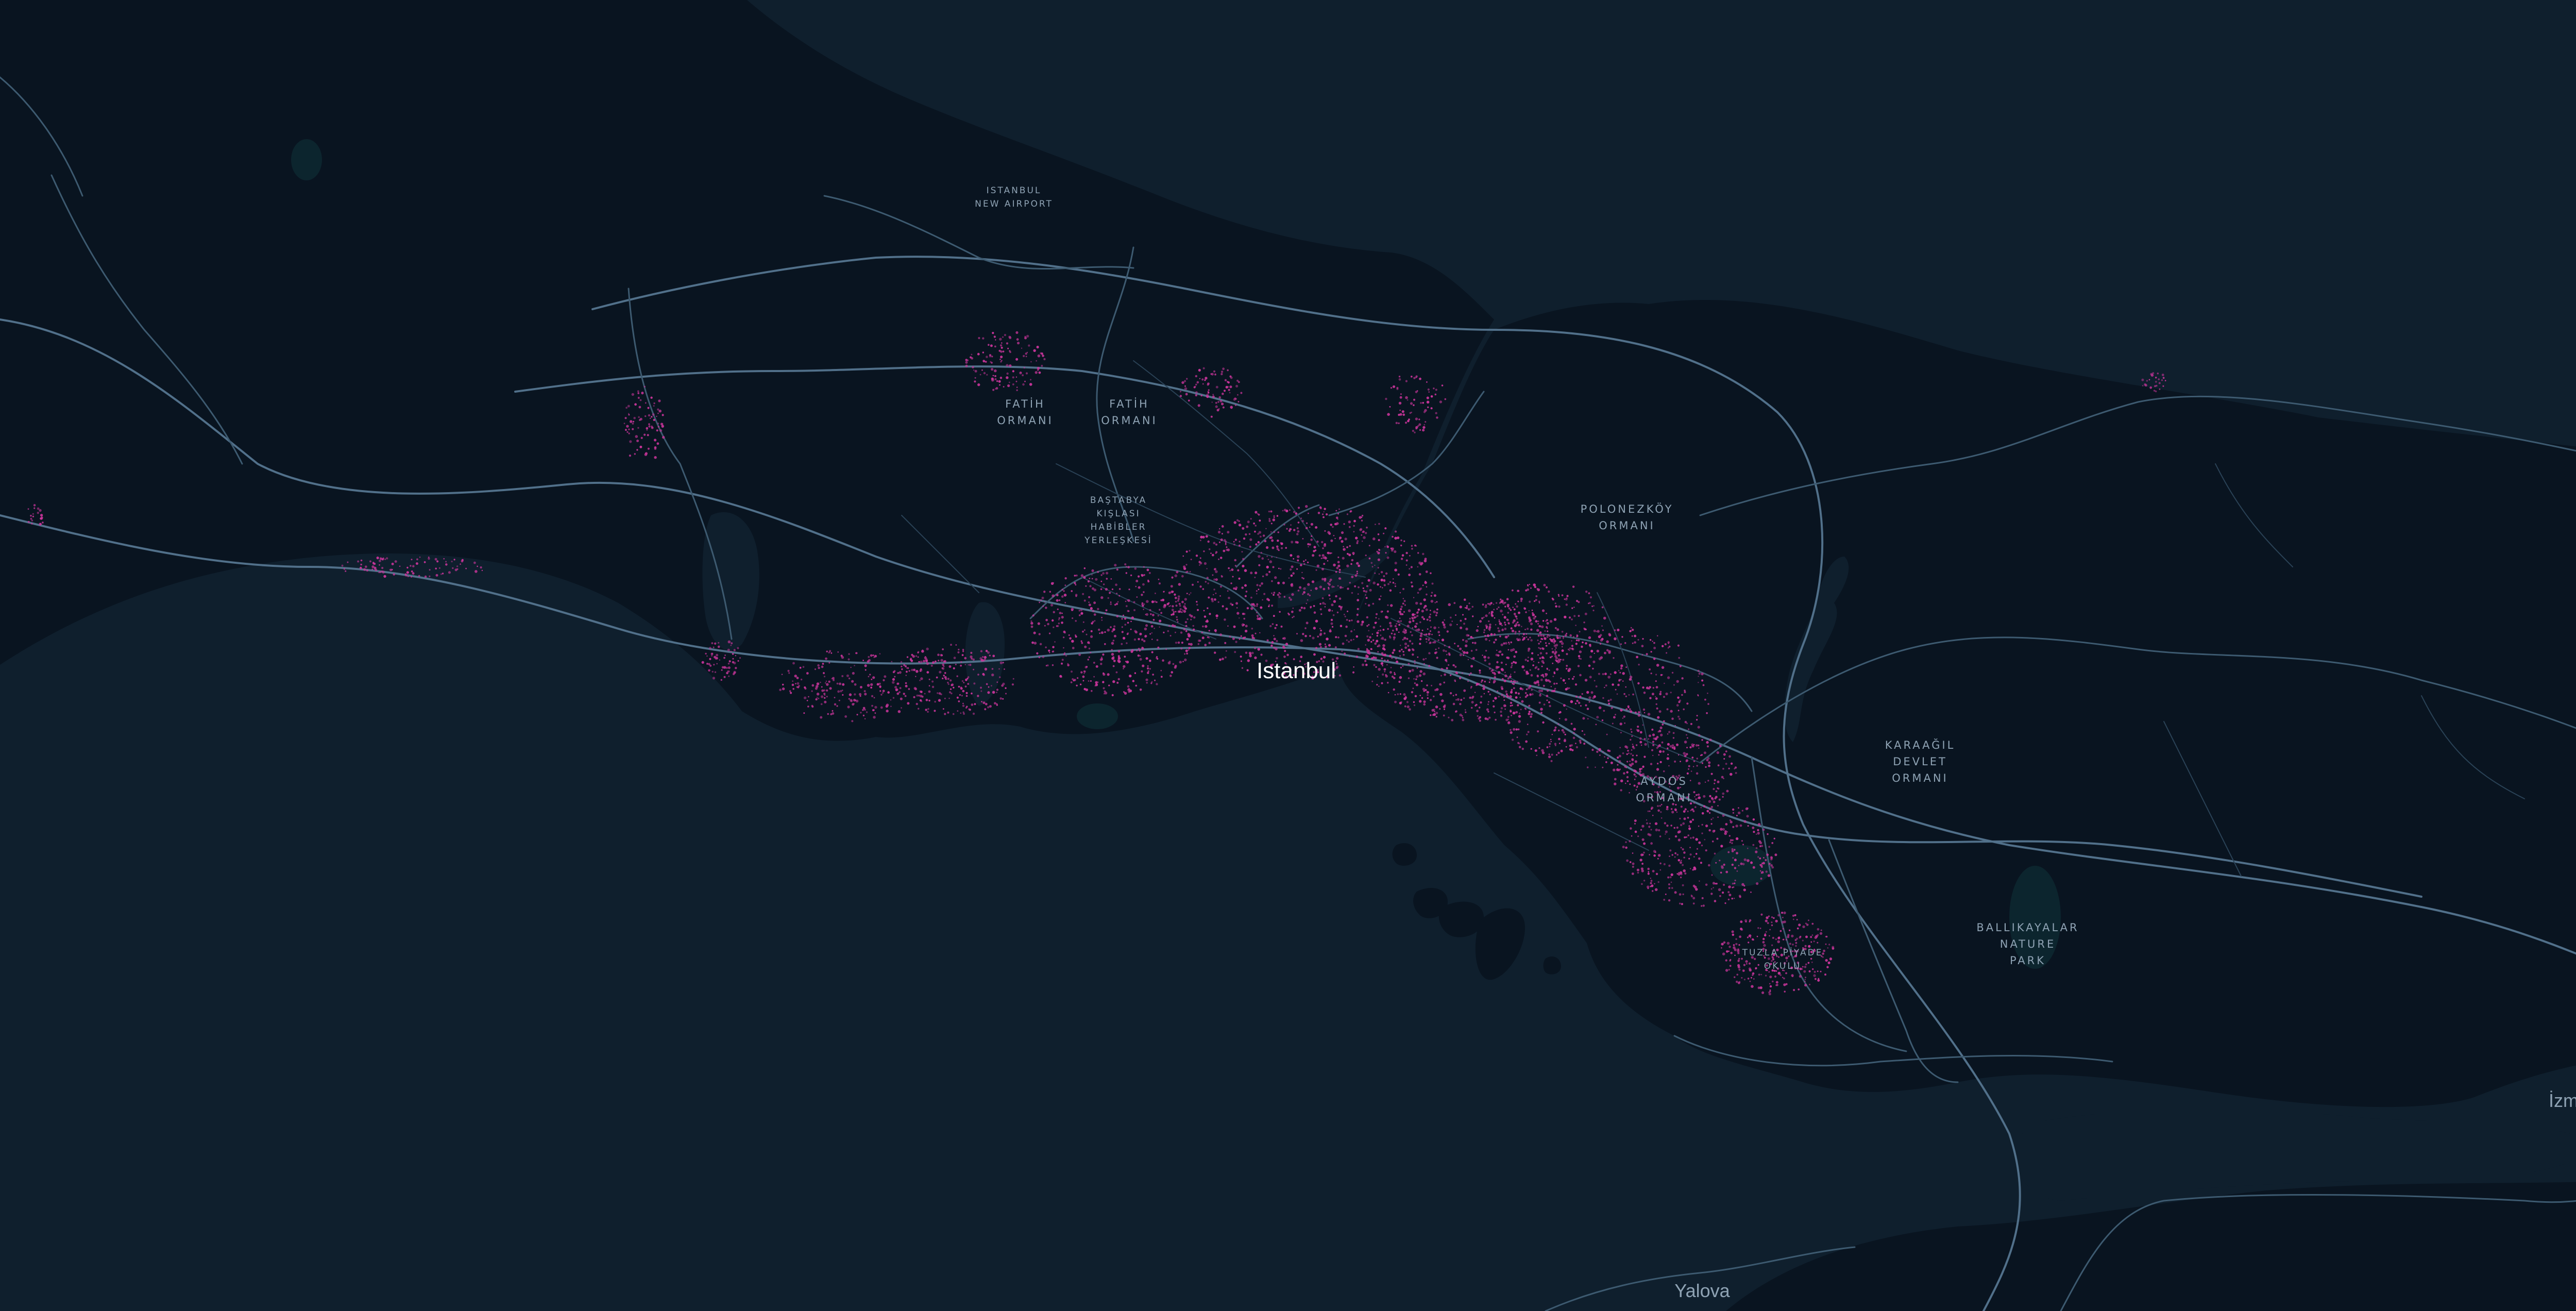 The height and width of the screenshot is (1311, 2576). What do you see at coordinates (1119, 520) in the screenshot?
I see `poi-label-bastabya: BAŞTABYA KIŞLASI HABİBLER YERLEŞKESİ` at bounding box center [1119, 520].